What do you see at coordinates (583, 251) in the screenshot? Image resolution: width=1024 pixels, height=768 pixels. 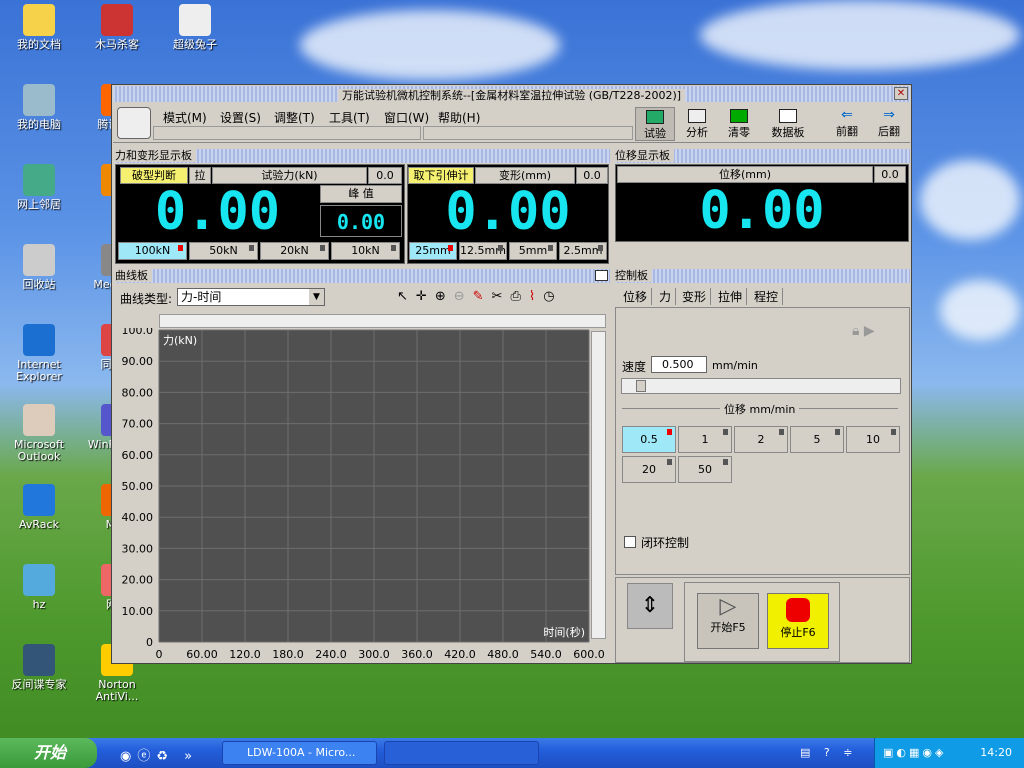 I see `range-button: 2.5mm` at bounding box center [583, 251].